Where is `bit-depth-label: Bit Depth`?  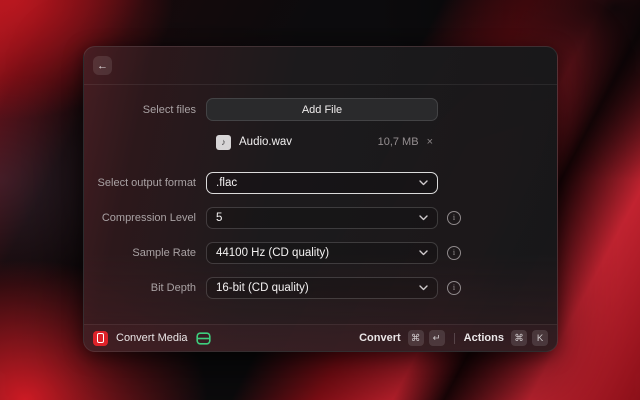 bit-depth-label: Bit Depth is located at coordinates (173, 288).